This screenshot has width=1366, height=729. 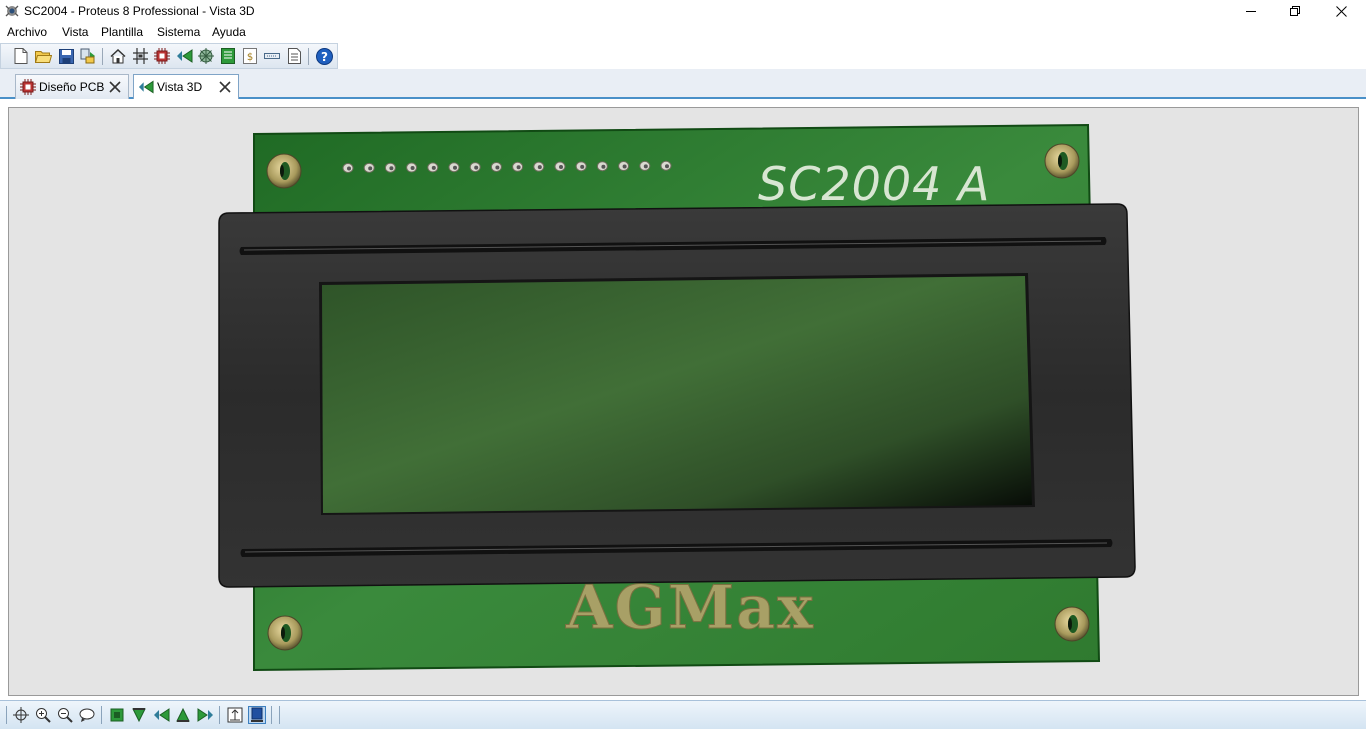 I want to click on import-export-button, so click(x=88, y=56).